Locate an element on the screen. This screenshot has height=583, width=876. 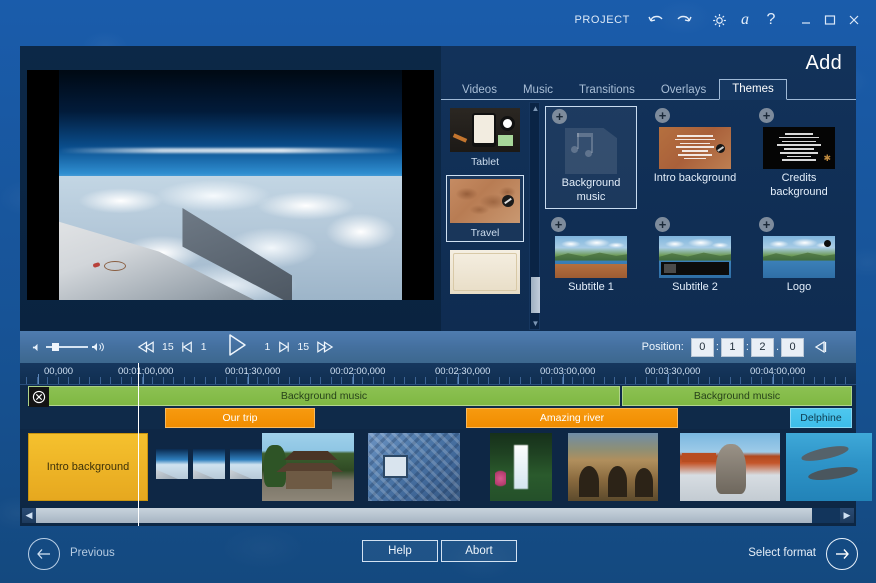
timeline-track-titles: Our trip Amazing river Delphine is located at coordinates (438, 418).